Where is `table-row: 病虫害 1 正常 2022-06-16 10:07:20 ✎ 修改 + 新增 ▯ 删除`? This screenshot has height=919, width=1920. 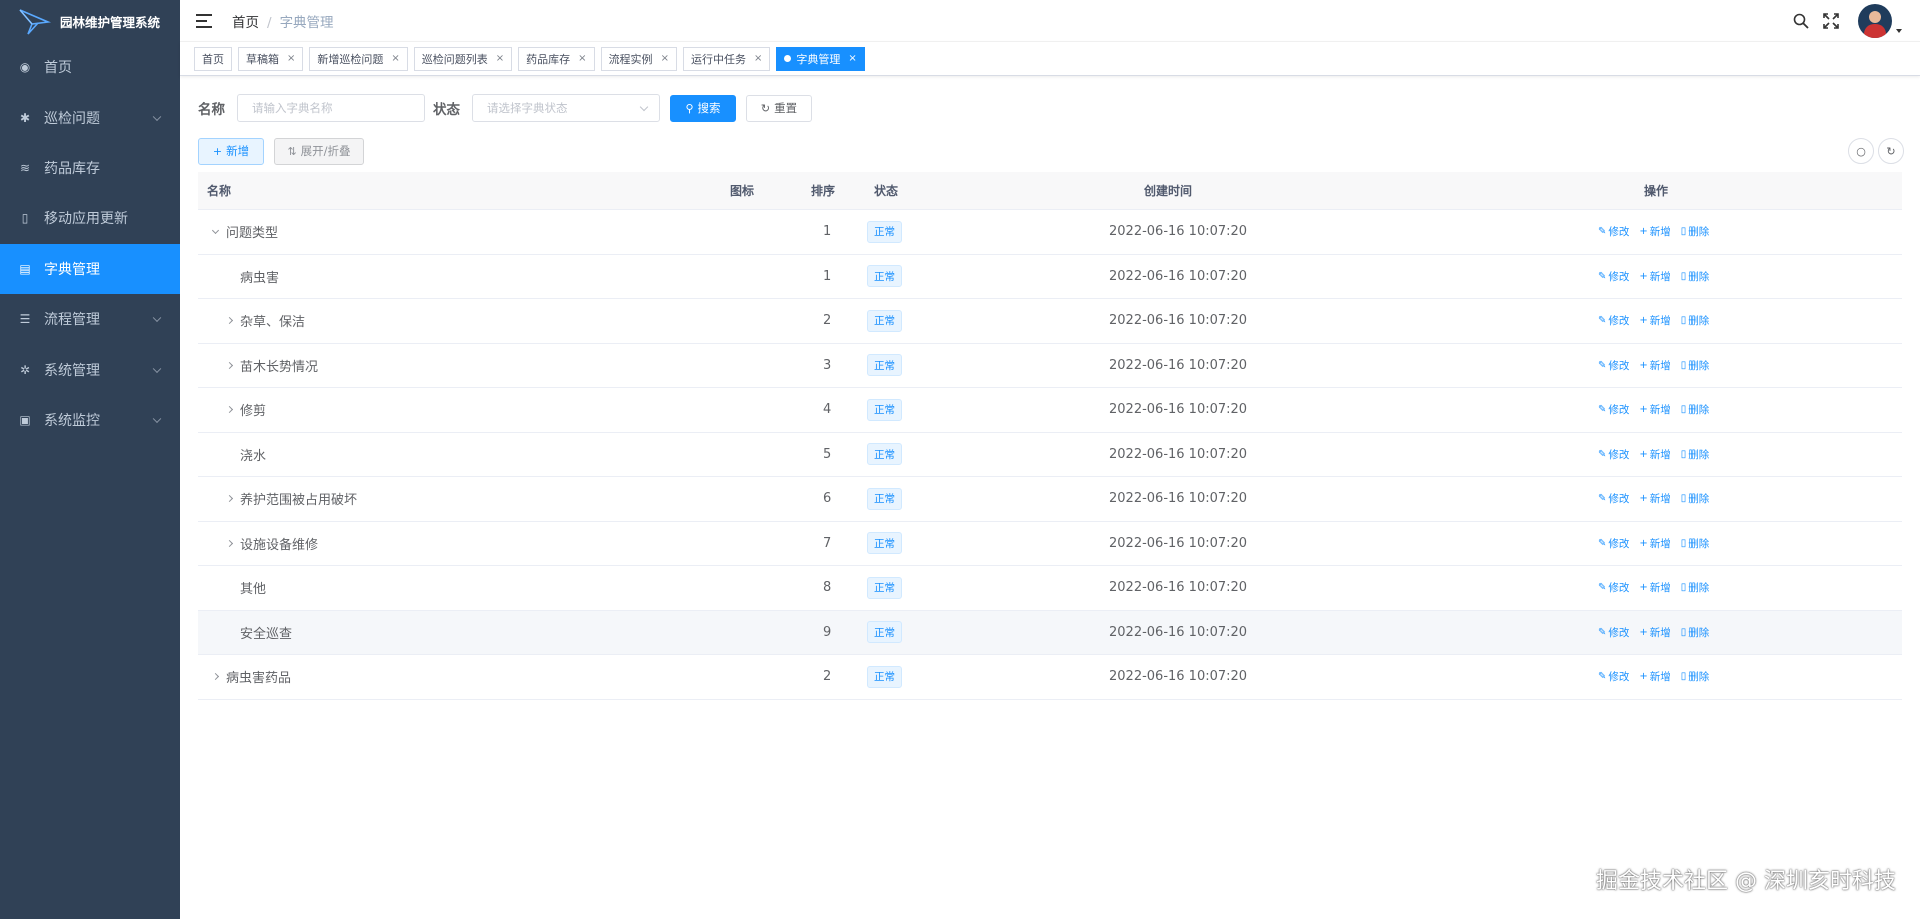 table-row: 病虫害 1 正常 2022-06-16 10:07:20 ✎ 修改 + 新增 ▯ 删除 is located at coordinates (1050, 277).